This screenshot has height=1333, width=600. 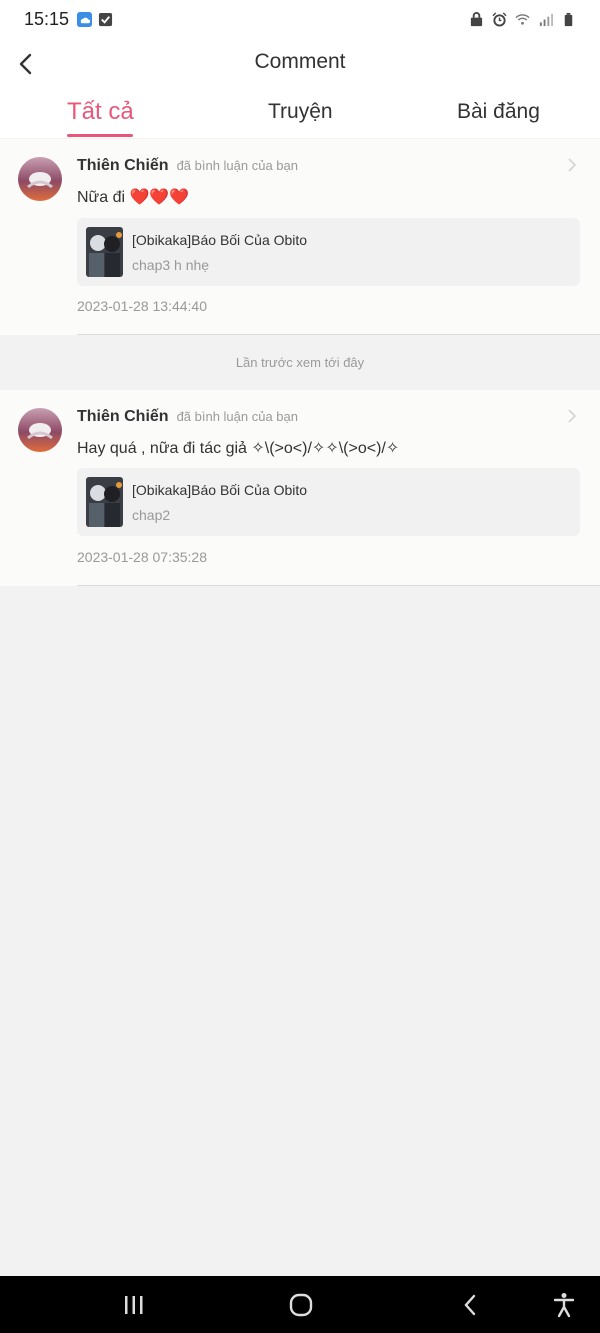 I want to click on tab-all: Tất cả, so click(x=100, y=112).